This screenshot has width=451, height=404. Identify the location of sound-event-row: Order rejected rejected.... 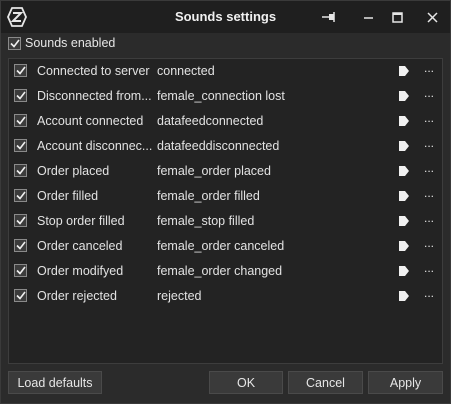
(225, 296).